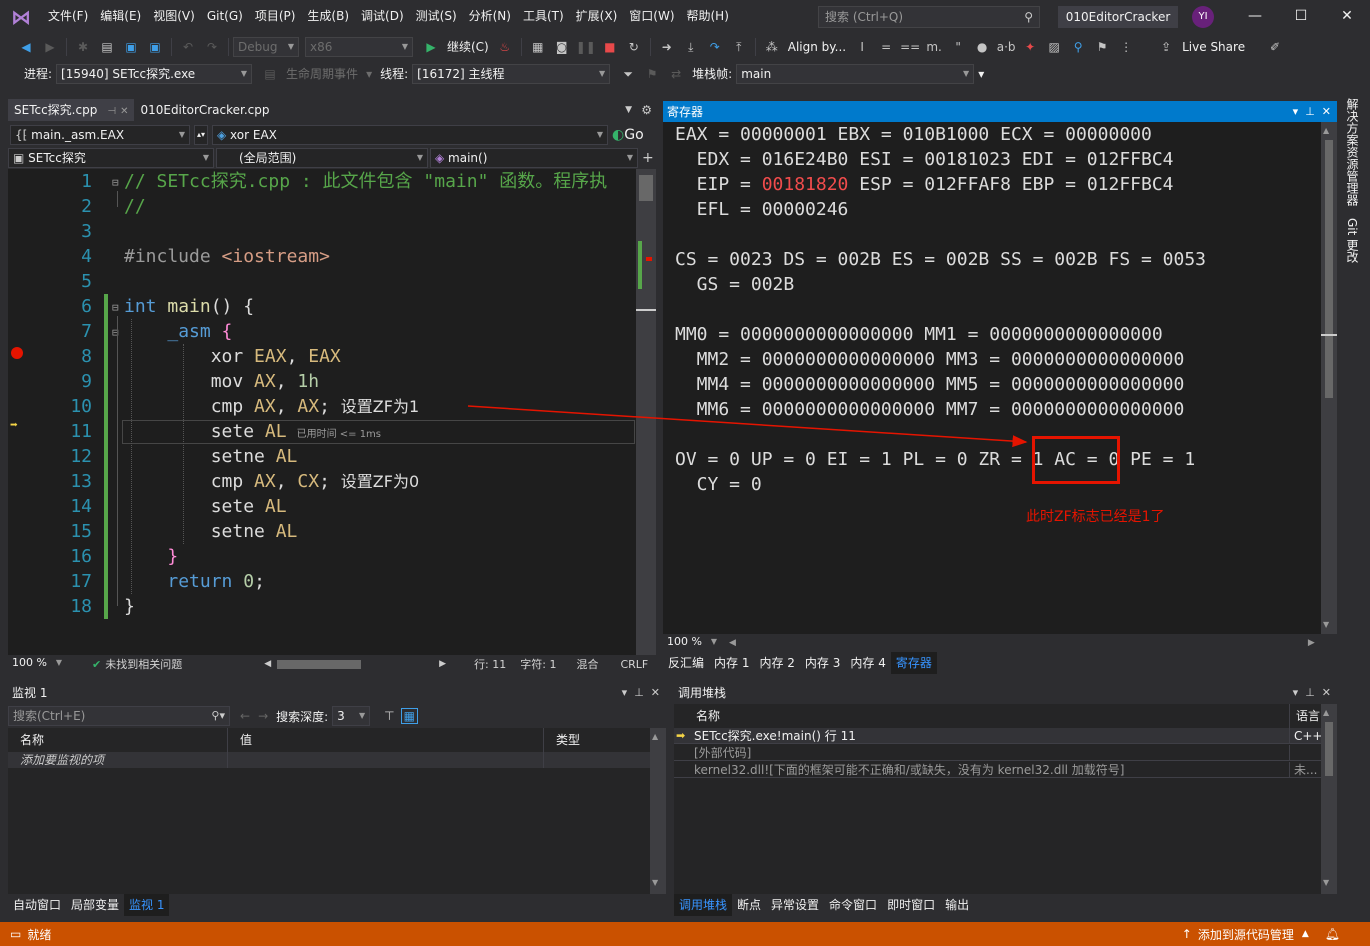 The height and width of the screenshot is (946, 1370). I want to click on scroll-thumb, so click(1329, 749).